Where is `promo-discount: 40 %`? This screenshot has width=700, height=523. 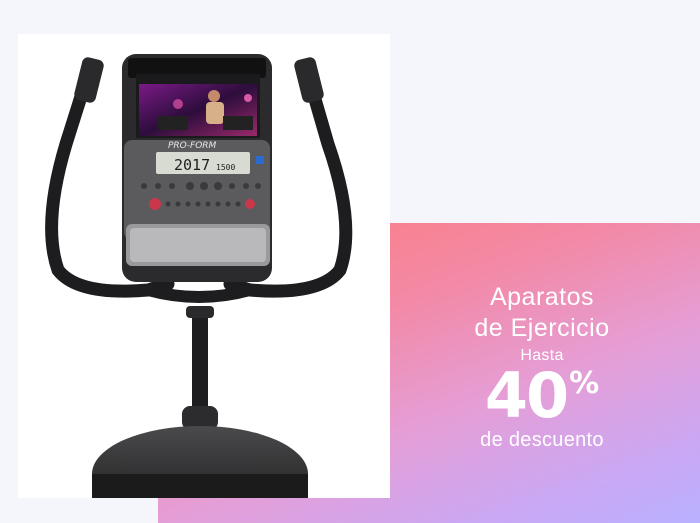 promo-discount: 40 % is located at coordinates (542, 396).